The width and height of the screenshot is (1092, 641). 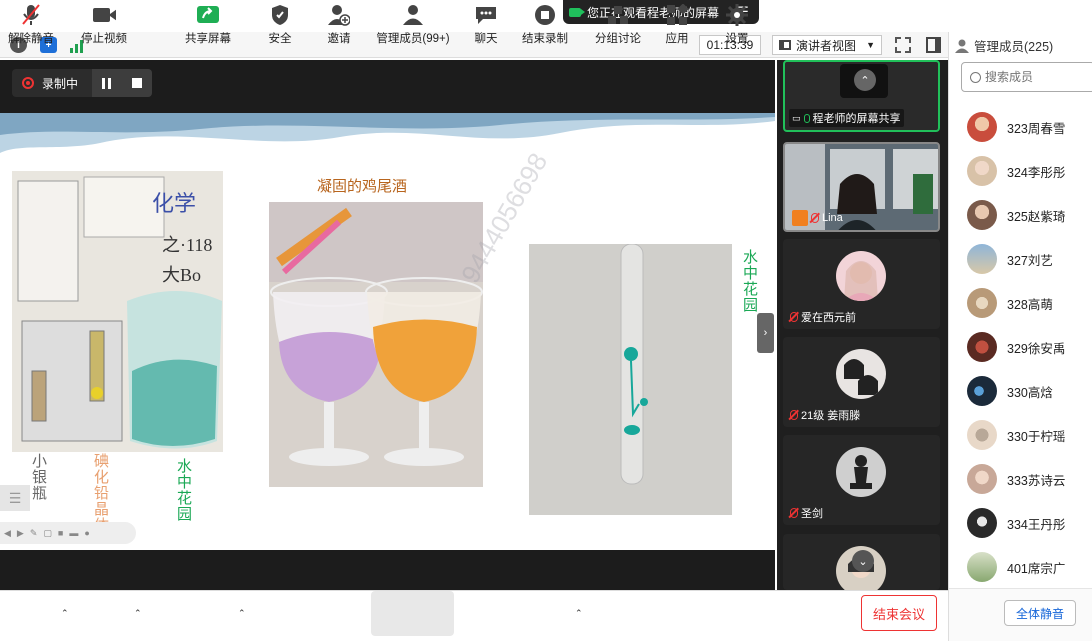 What do you see at coordinates (136, 83) in the screenshot?
I see `stop-recording-icon` at bounding box center [136, 83].